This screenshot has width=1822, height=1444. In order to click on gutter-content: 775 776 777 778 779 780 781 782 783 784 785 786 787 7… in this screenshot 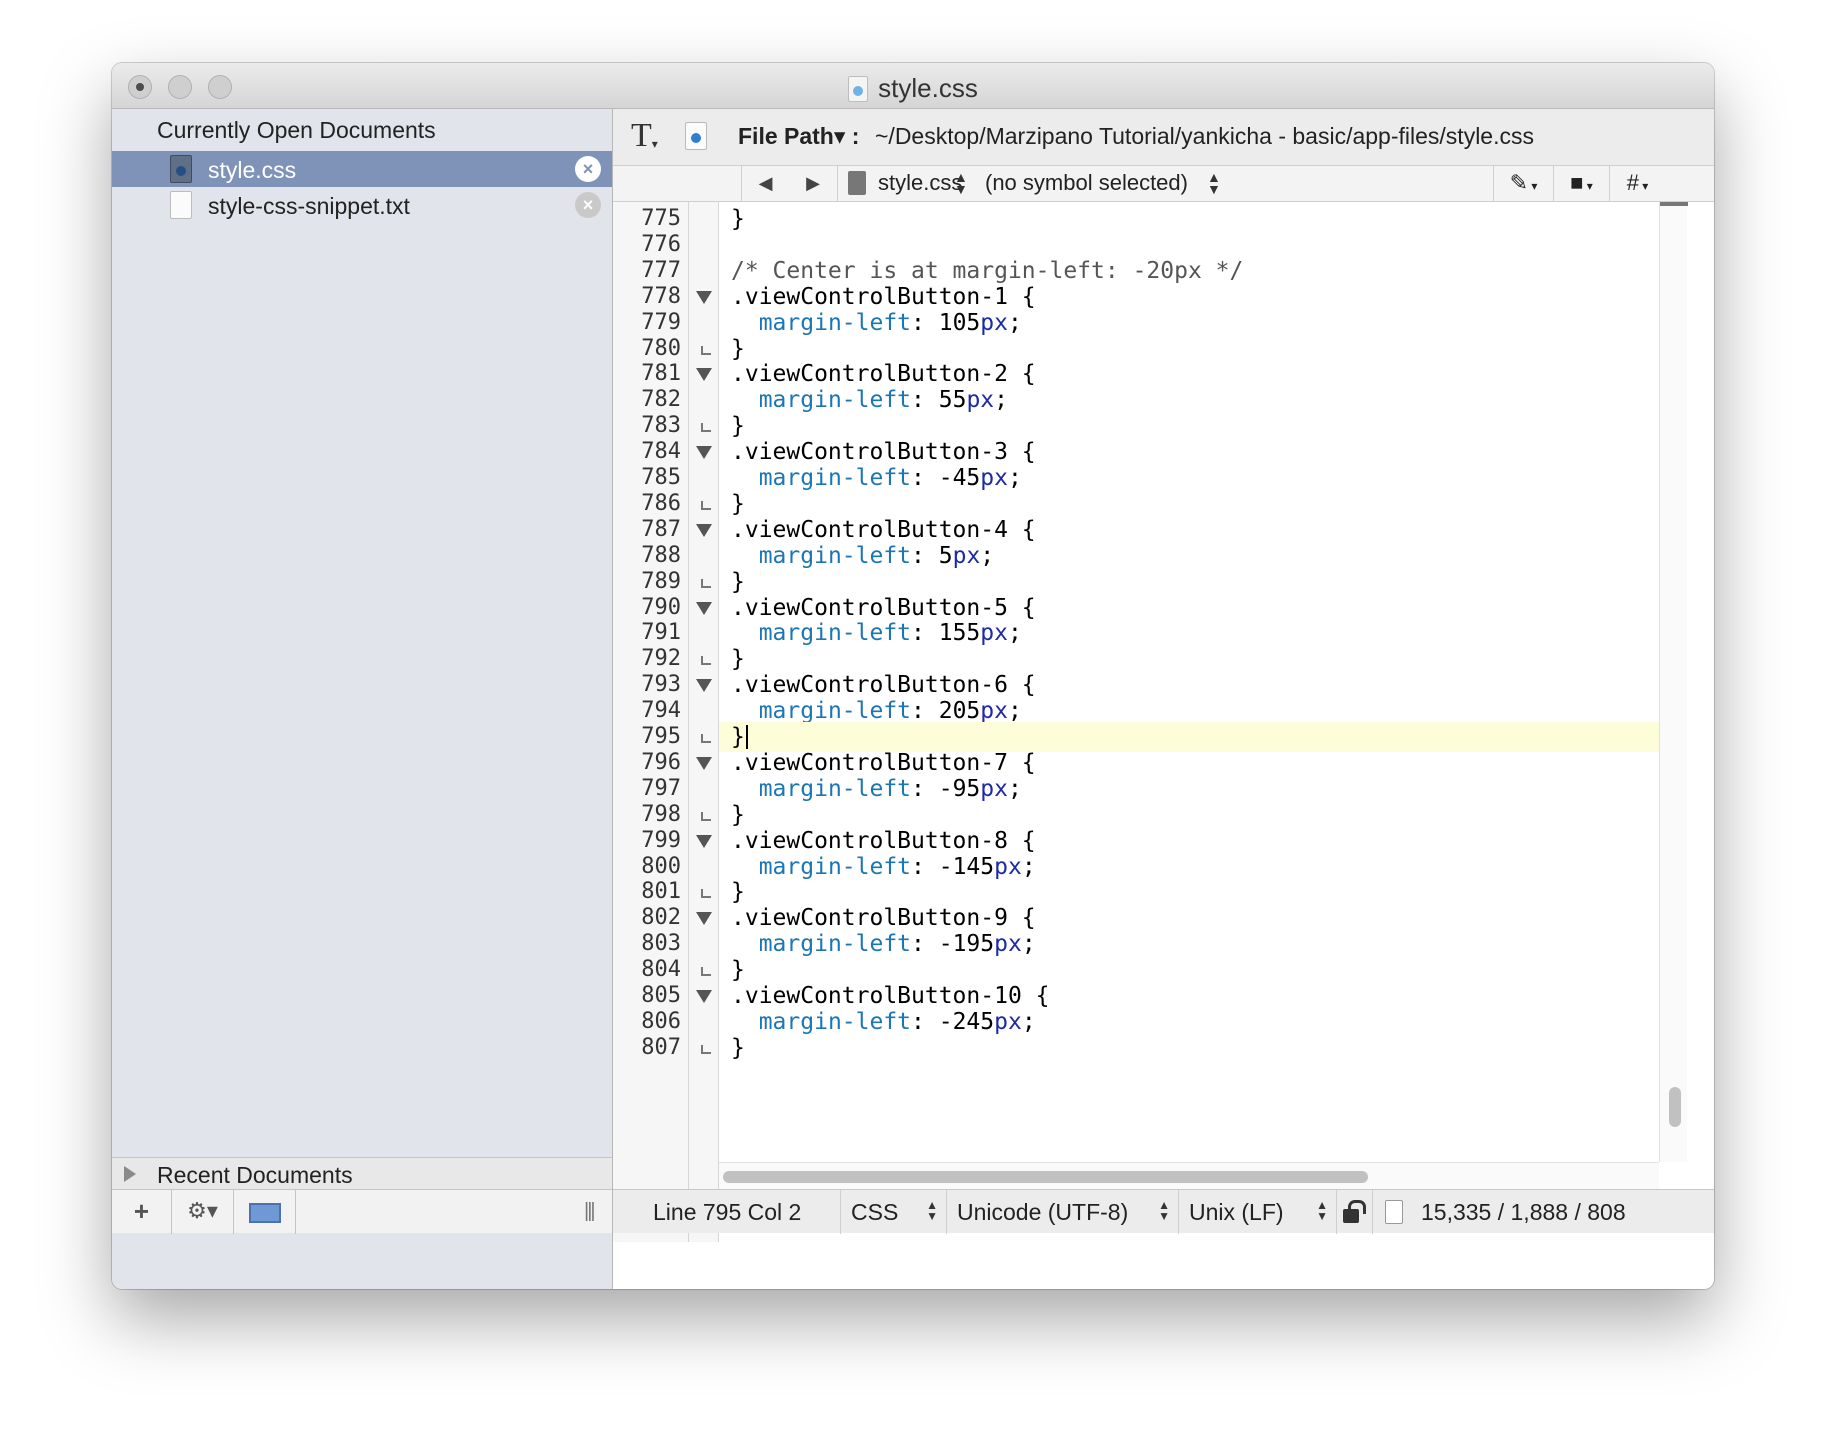, I will do `click(666, 682)`.